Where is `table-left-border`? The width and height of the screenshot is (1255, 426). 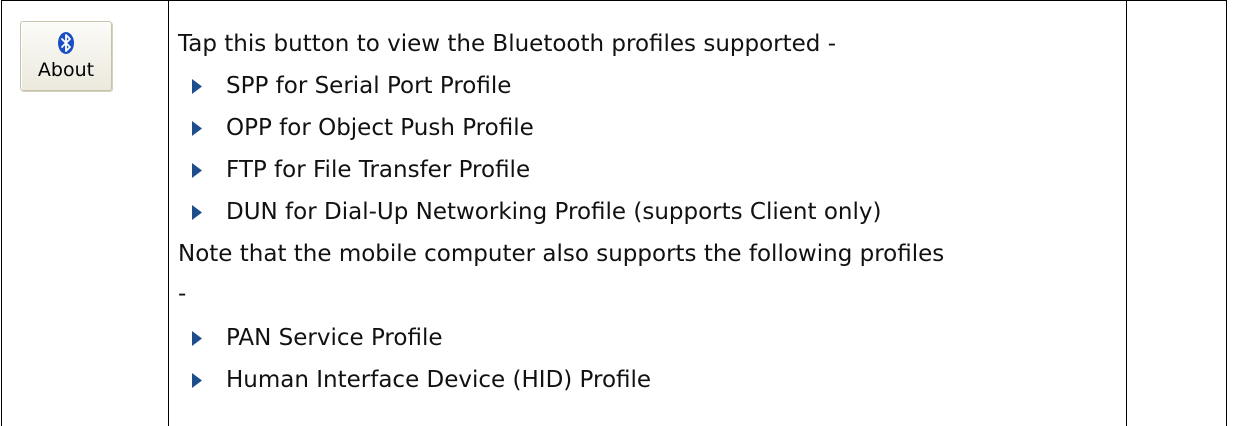
table-left-border is located at coordinates (1, 213).